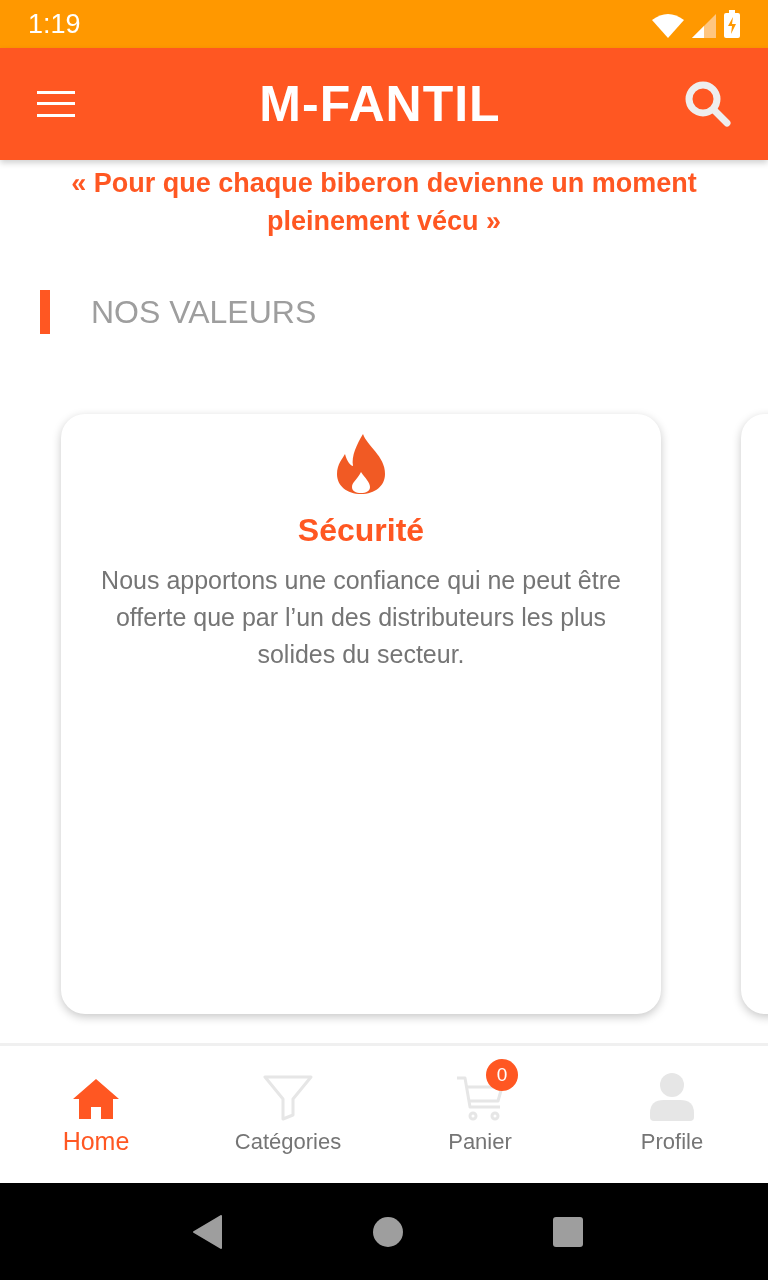  Describe the element at coordinates (288, 1098) in the screenshot. I see `funnel-icon` at that location.